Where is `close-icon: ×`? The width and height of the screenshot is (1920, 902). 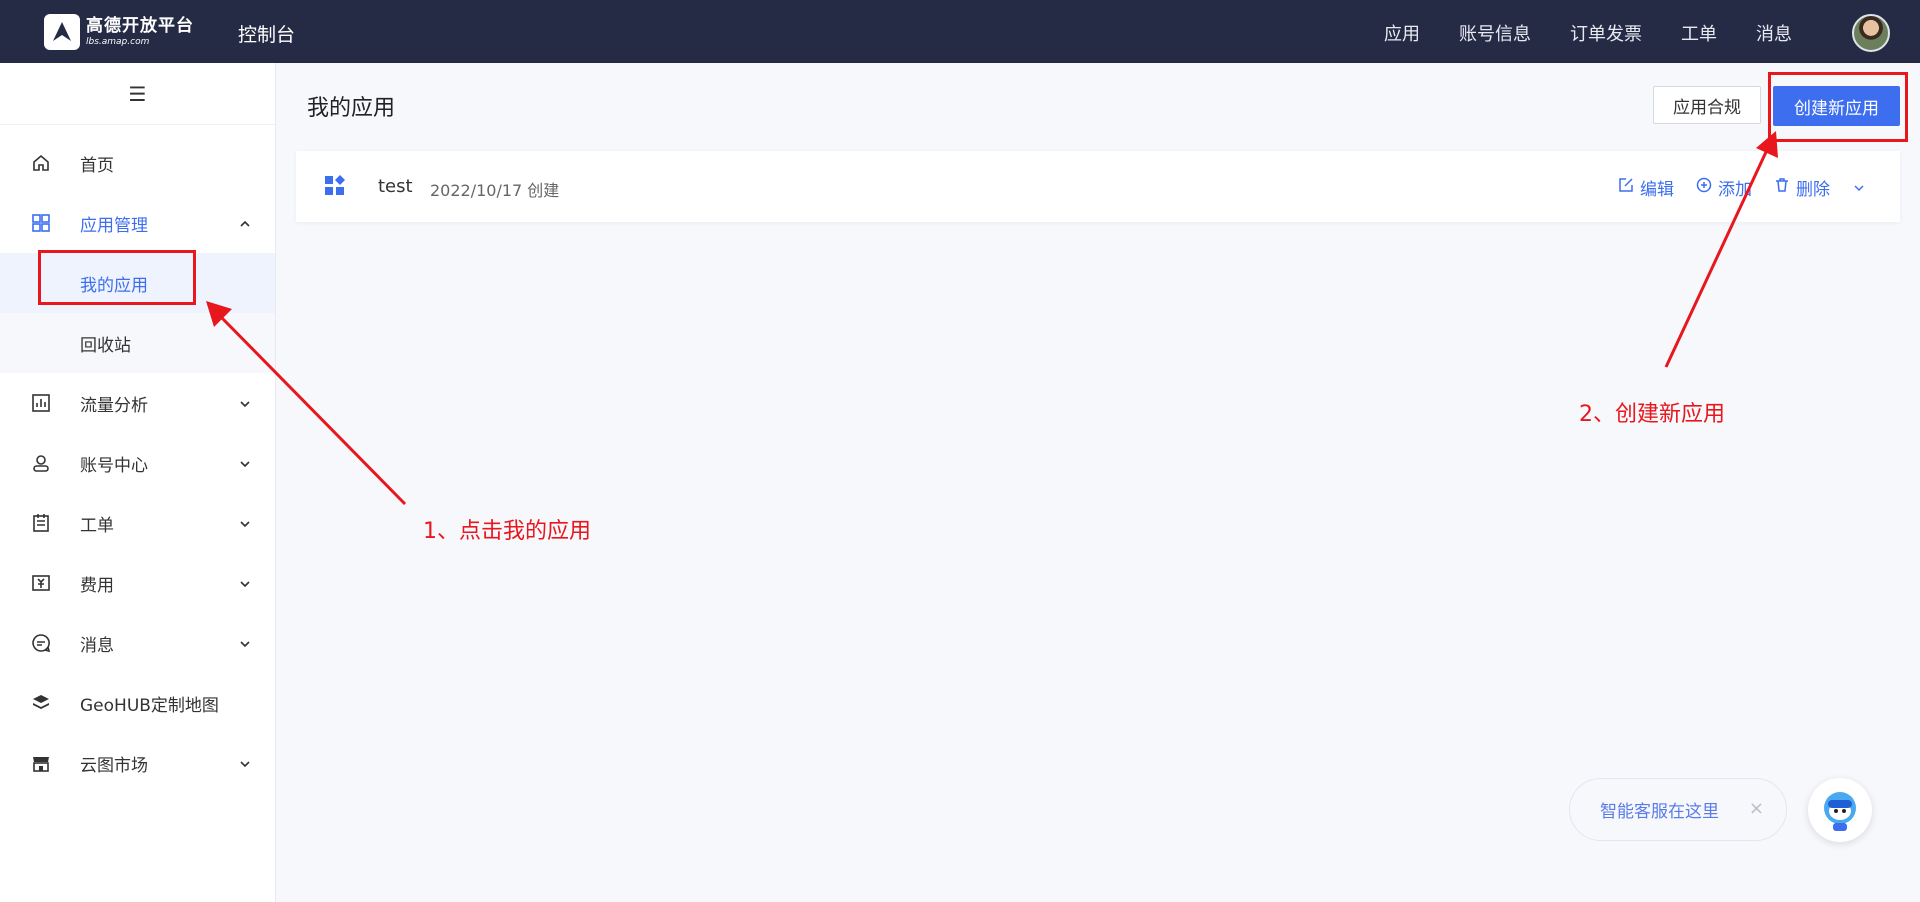 close-icon: × is located at coordinates (1756, 808).